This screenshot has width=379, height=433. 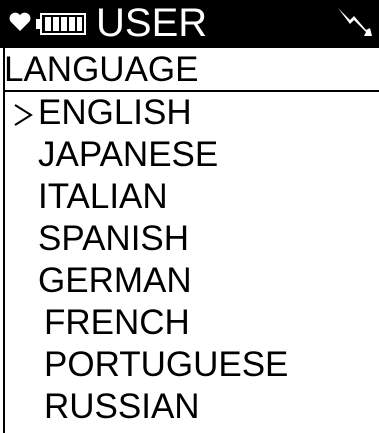 I want to click on menu-item-portuguese: PORTUGUESE, so click(x=189, y=365).